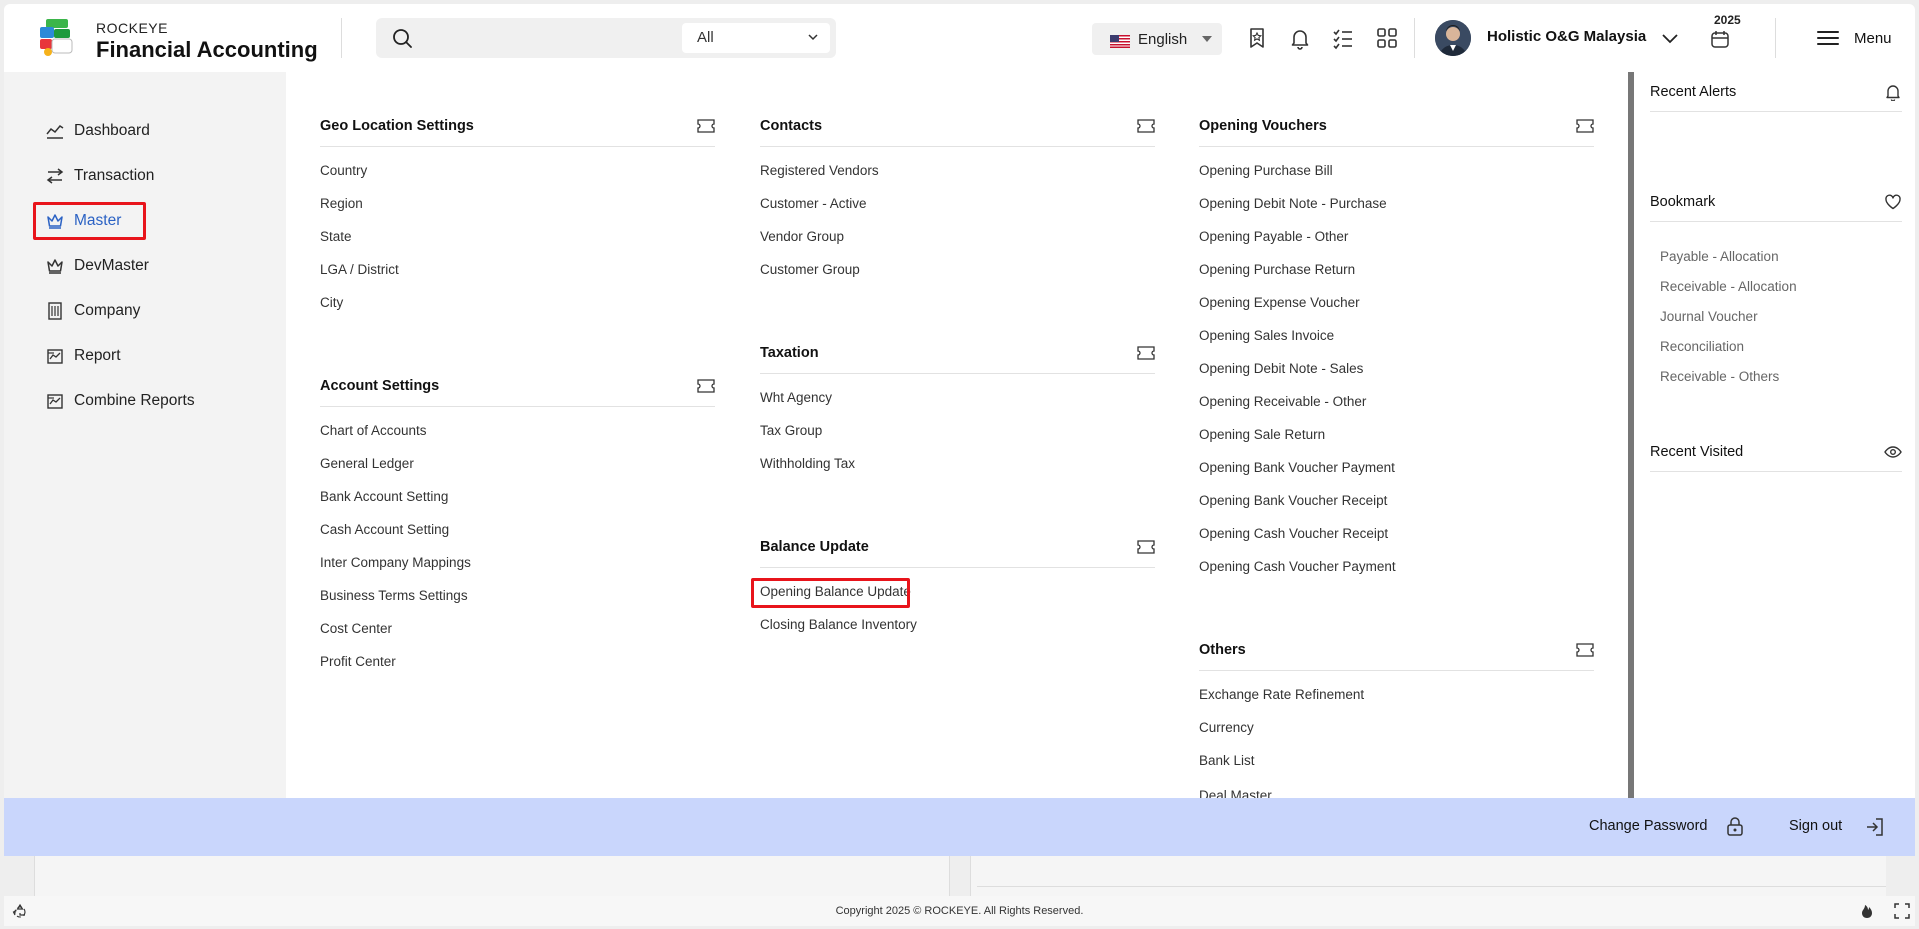 The width and height of the screenshot is (1919, 929). What do you see at coordinates (838, 624) in the screenshot?
I see `link-closing-balance-inventory: Closing Balance Inventory` at bounding box center [838, 624].